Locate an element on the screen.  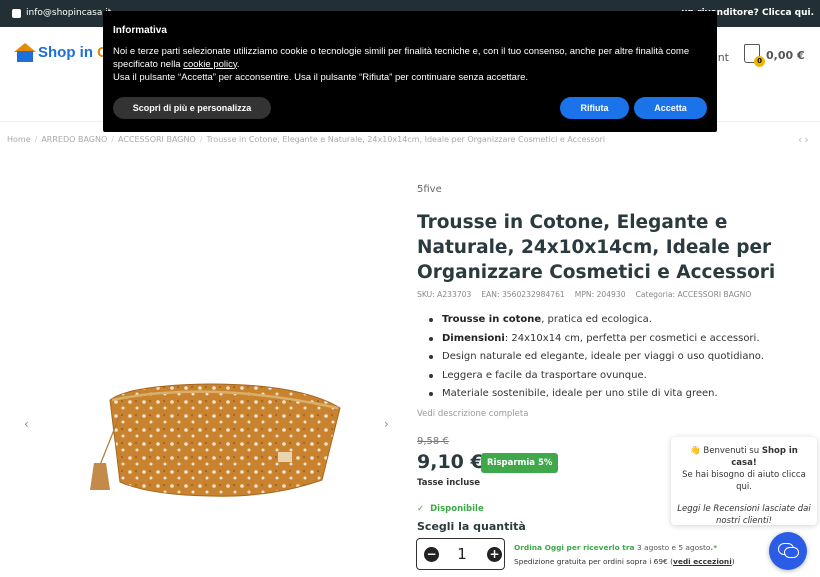
availability-status: ✓ Disponibile is located at coordinates (450, 509).